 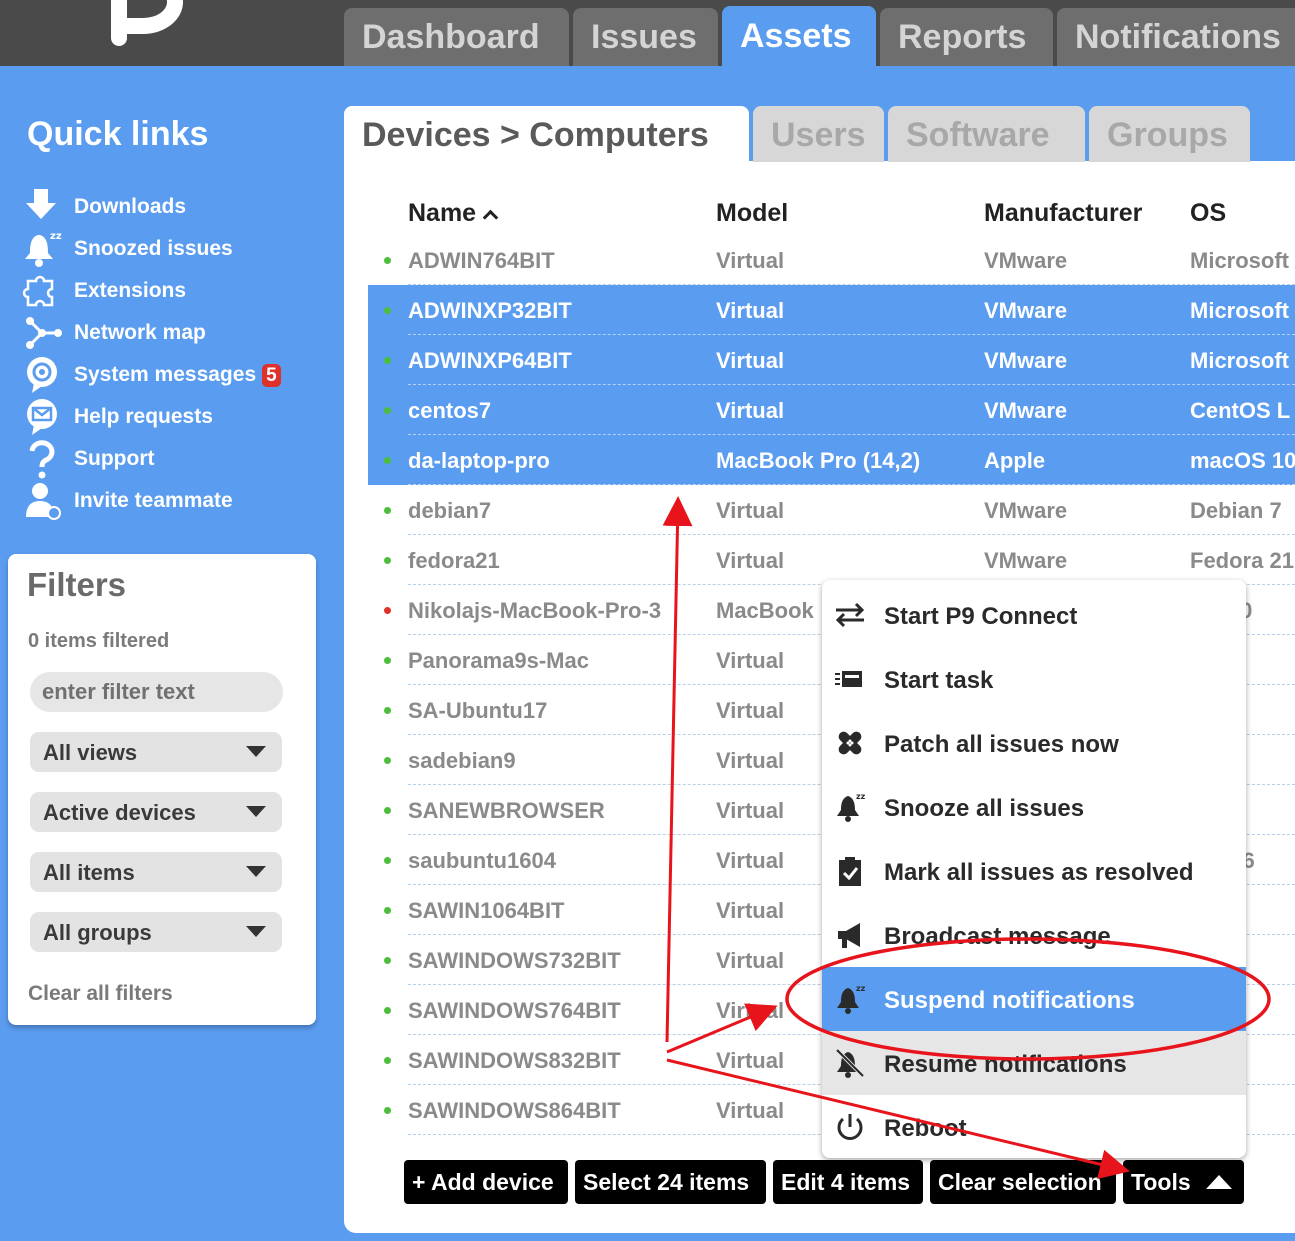 I want to click on menu-item-label: Patch all issues now, so click(x=1001, y=744).